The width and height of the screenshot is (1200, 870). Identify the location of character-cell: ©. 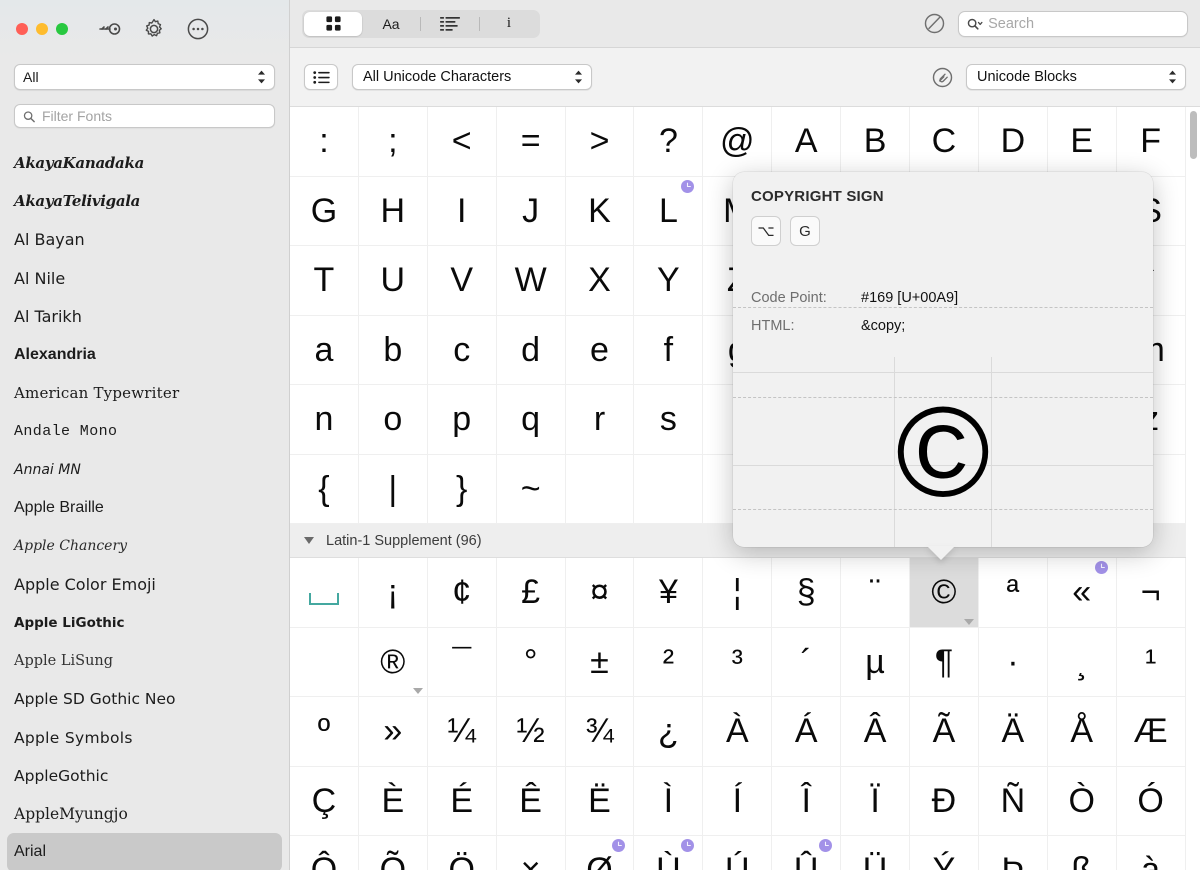
(944, 593).